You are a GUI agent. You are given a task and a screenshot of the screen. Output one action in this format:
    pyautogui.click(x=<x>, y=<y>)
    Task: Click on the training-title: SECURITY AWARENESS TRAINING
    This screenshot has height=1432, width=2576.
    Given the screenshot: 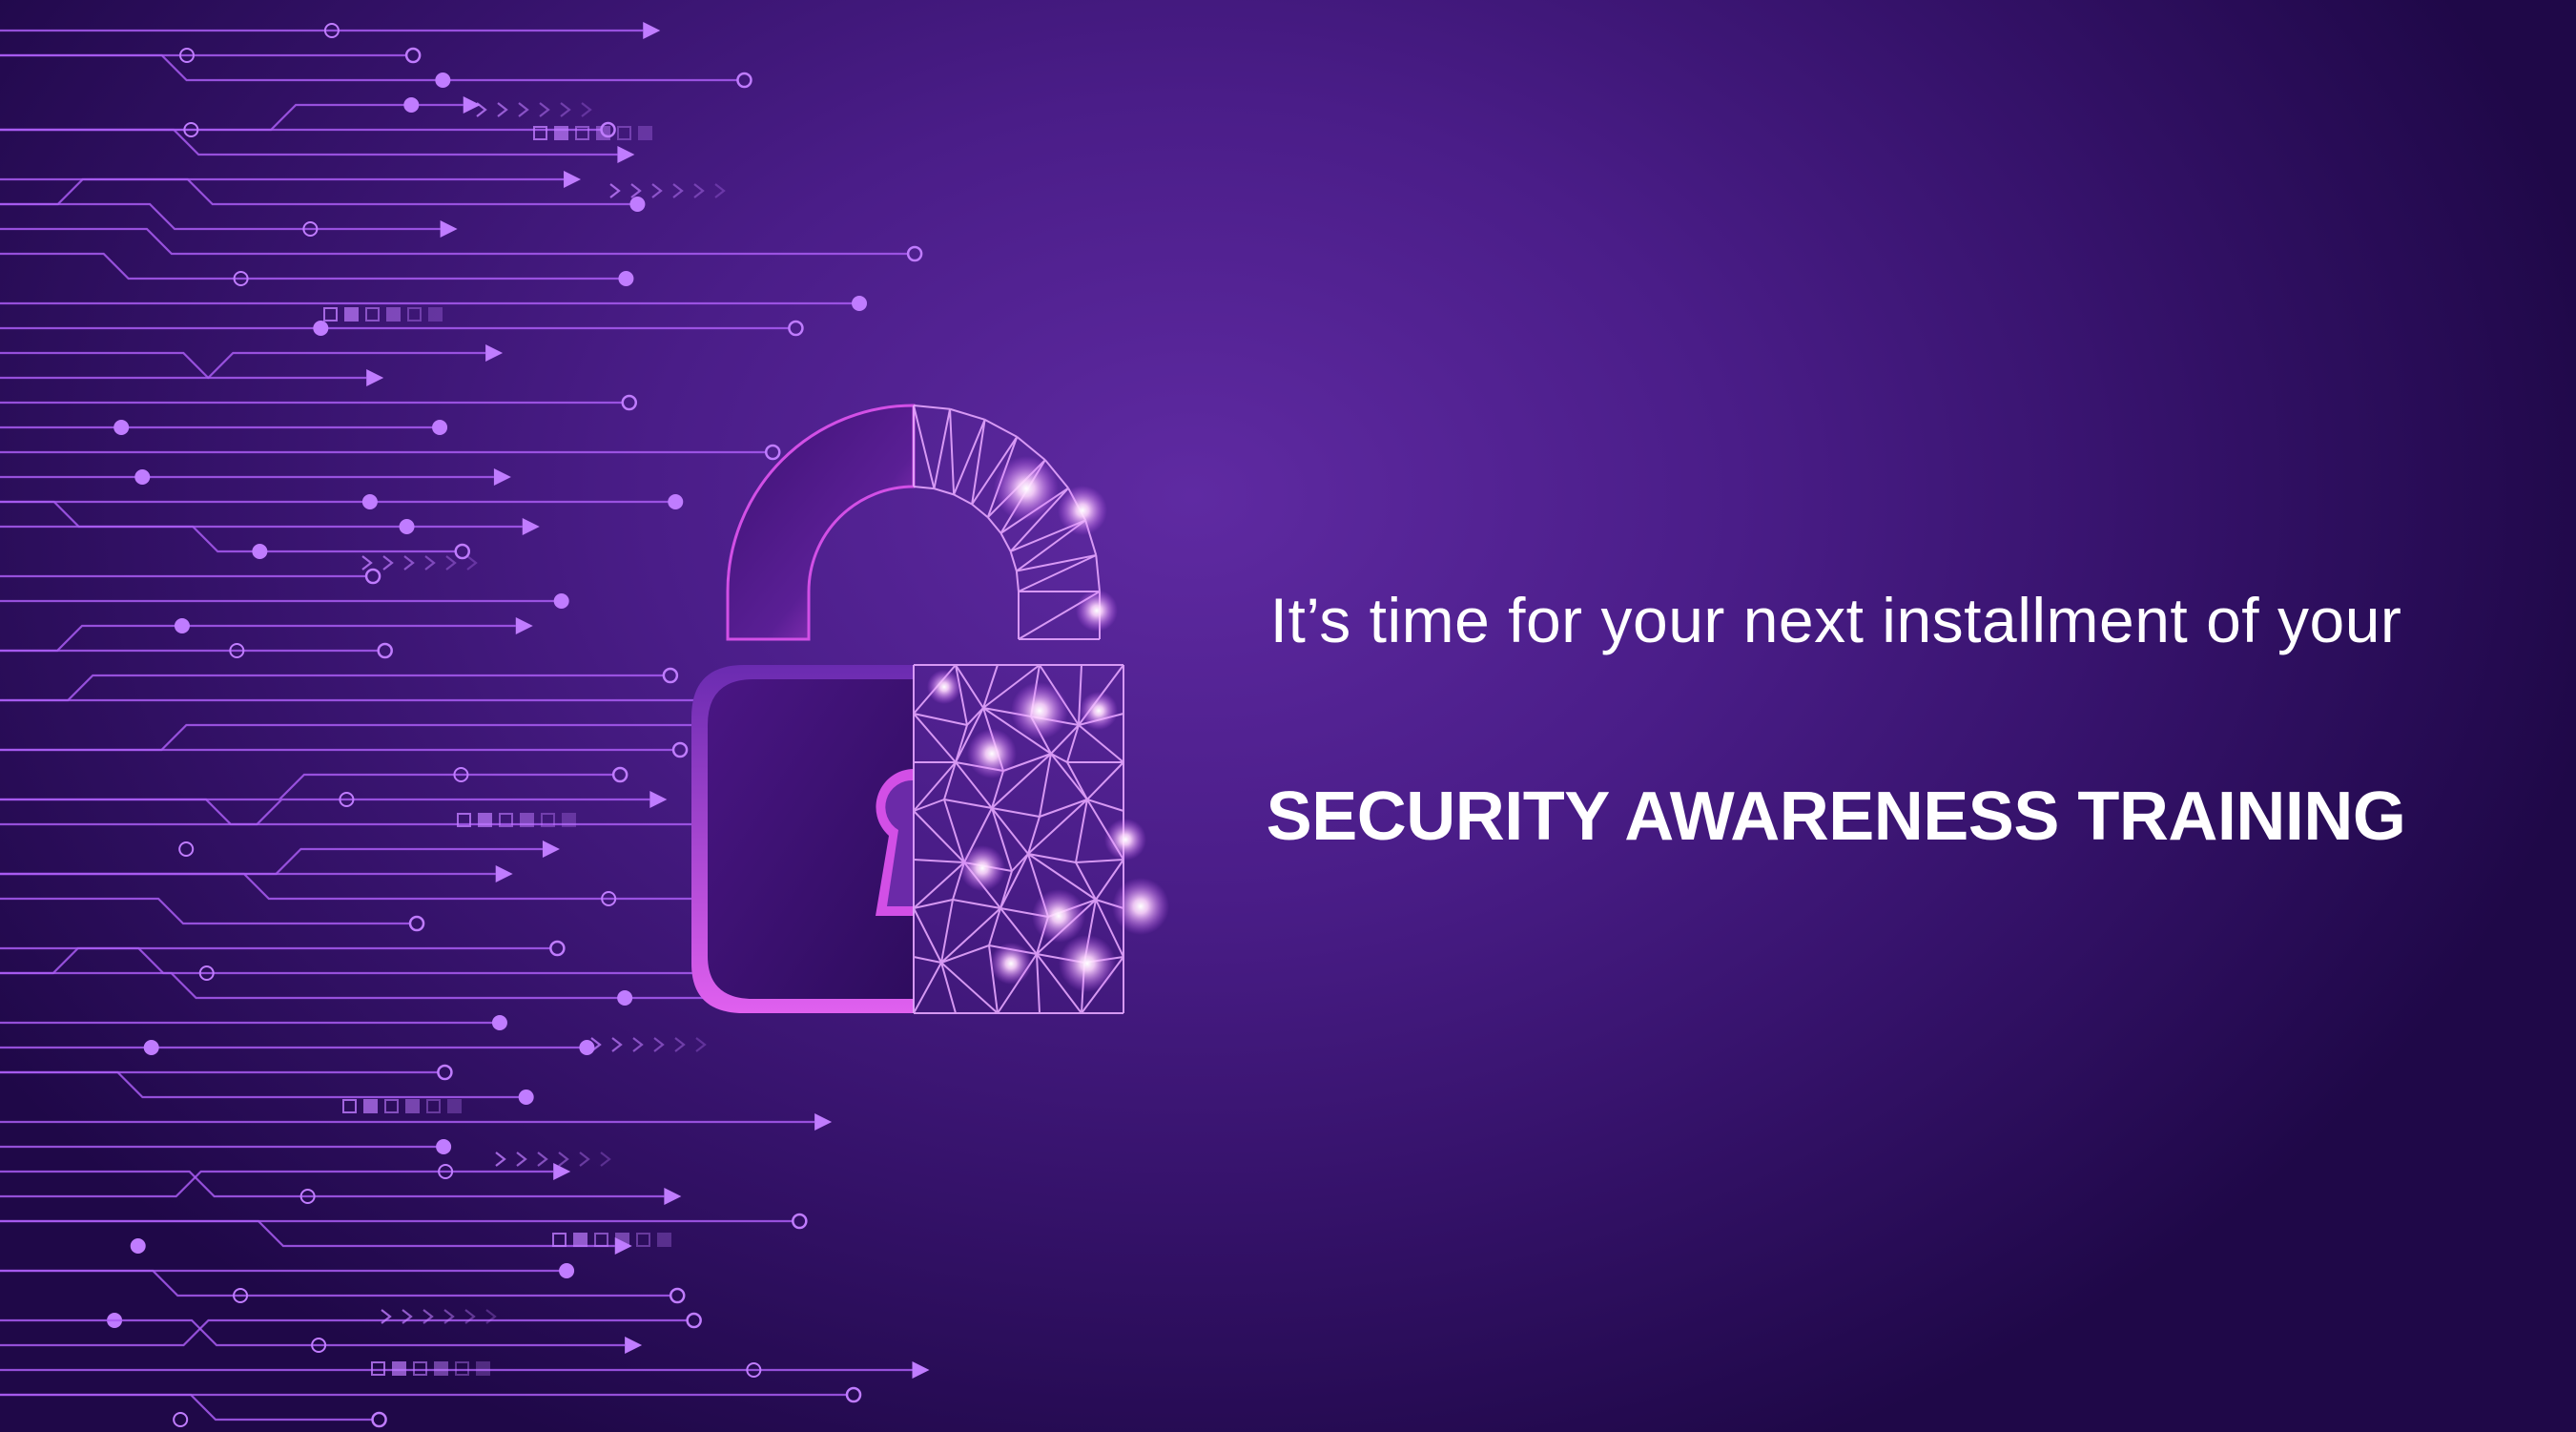 What is the action you would take?
    pyautogui.click(x=1836, y=816)
    